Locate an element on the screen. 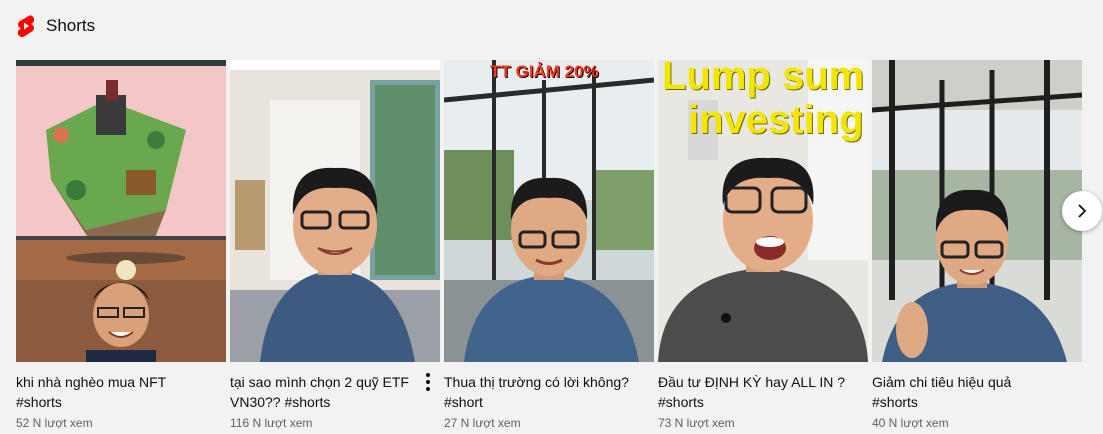 Image resolution: width=1103 pixels, height=434 pixels. thumbnail-overlay-text: TT GIẢM 20% is located at coordinates (544, 71).